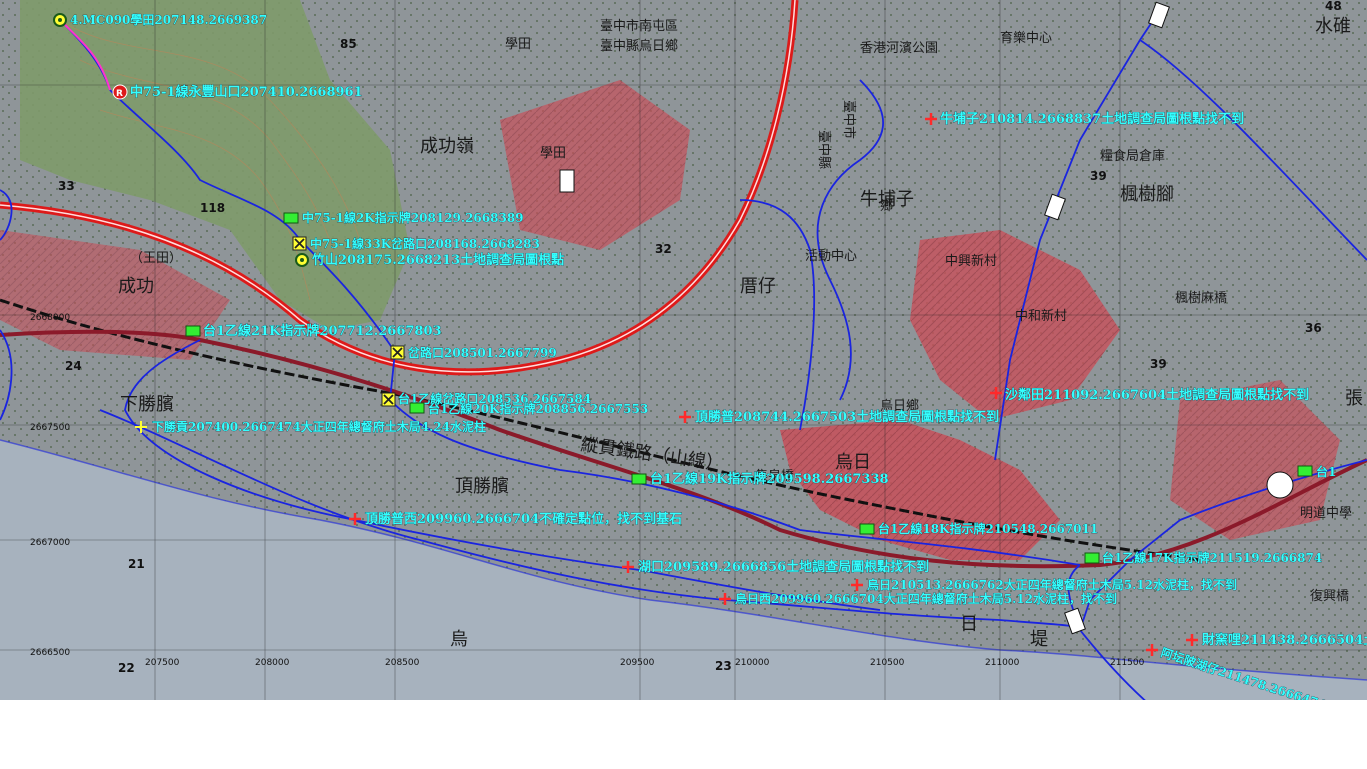 Image resolution: width=1367 pixels, height=769 pixels. I want to click on topo-fengshuqiao: 楓樹麻橋, so click(1201, 298).